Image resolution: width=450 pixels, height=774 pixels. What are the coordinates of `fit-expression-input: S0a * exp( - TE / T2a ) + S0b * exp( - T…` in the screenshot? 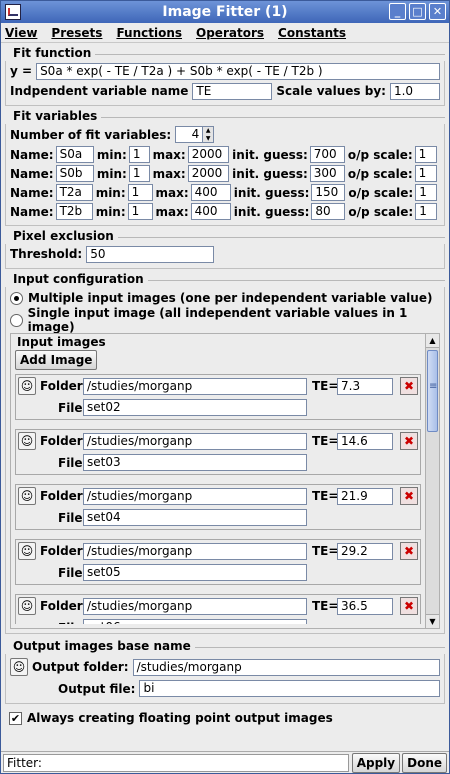 It's located at (238, 71).